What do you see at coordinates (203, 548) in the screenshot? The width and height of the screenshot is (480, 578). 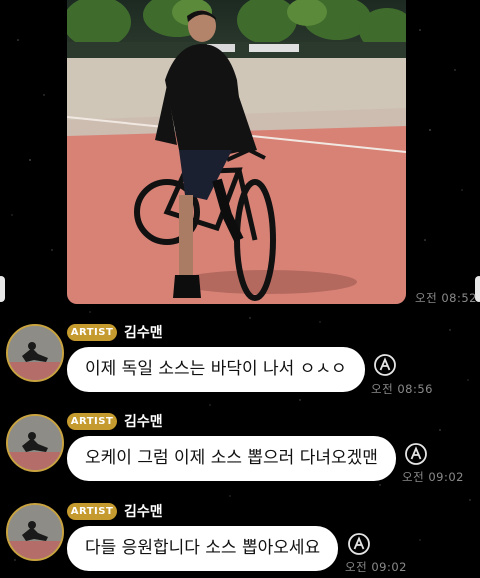 I see `message-bubble: 다들 응원합니다 소스 뽑아오세요` at bounding box center [203, 548].